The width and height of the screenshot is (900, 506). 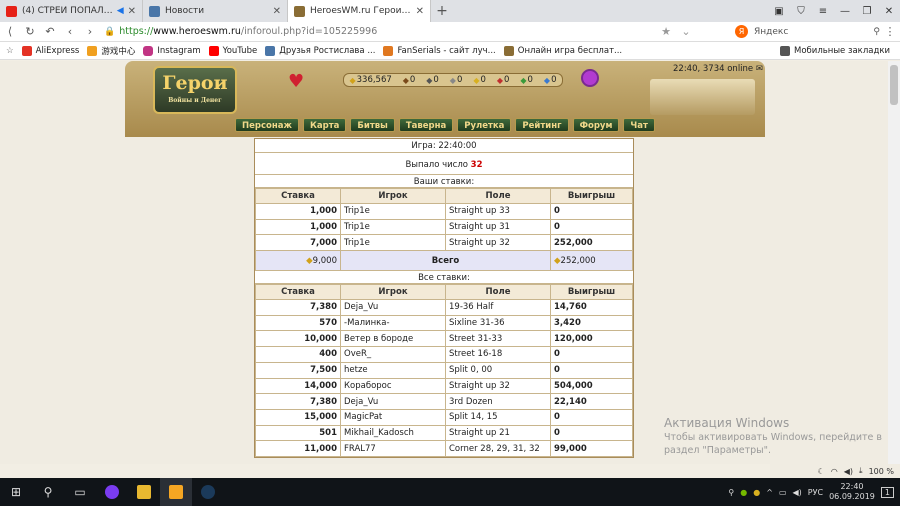 I want to click on shield-icon: ●, so click(x=756, y=492).